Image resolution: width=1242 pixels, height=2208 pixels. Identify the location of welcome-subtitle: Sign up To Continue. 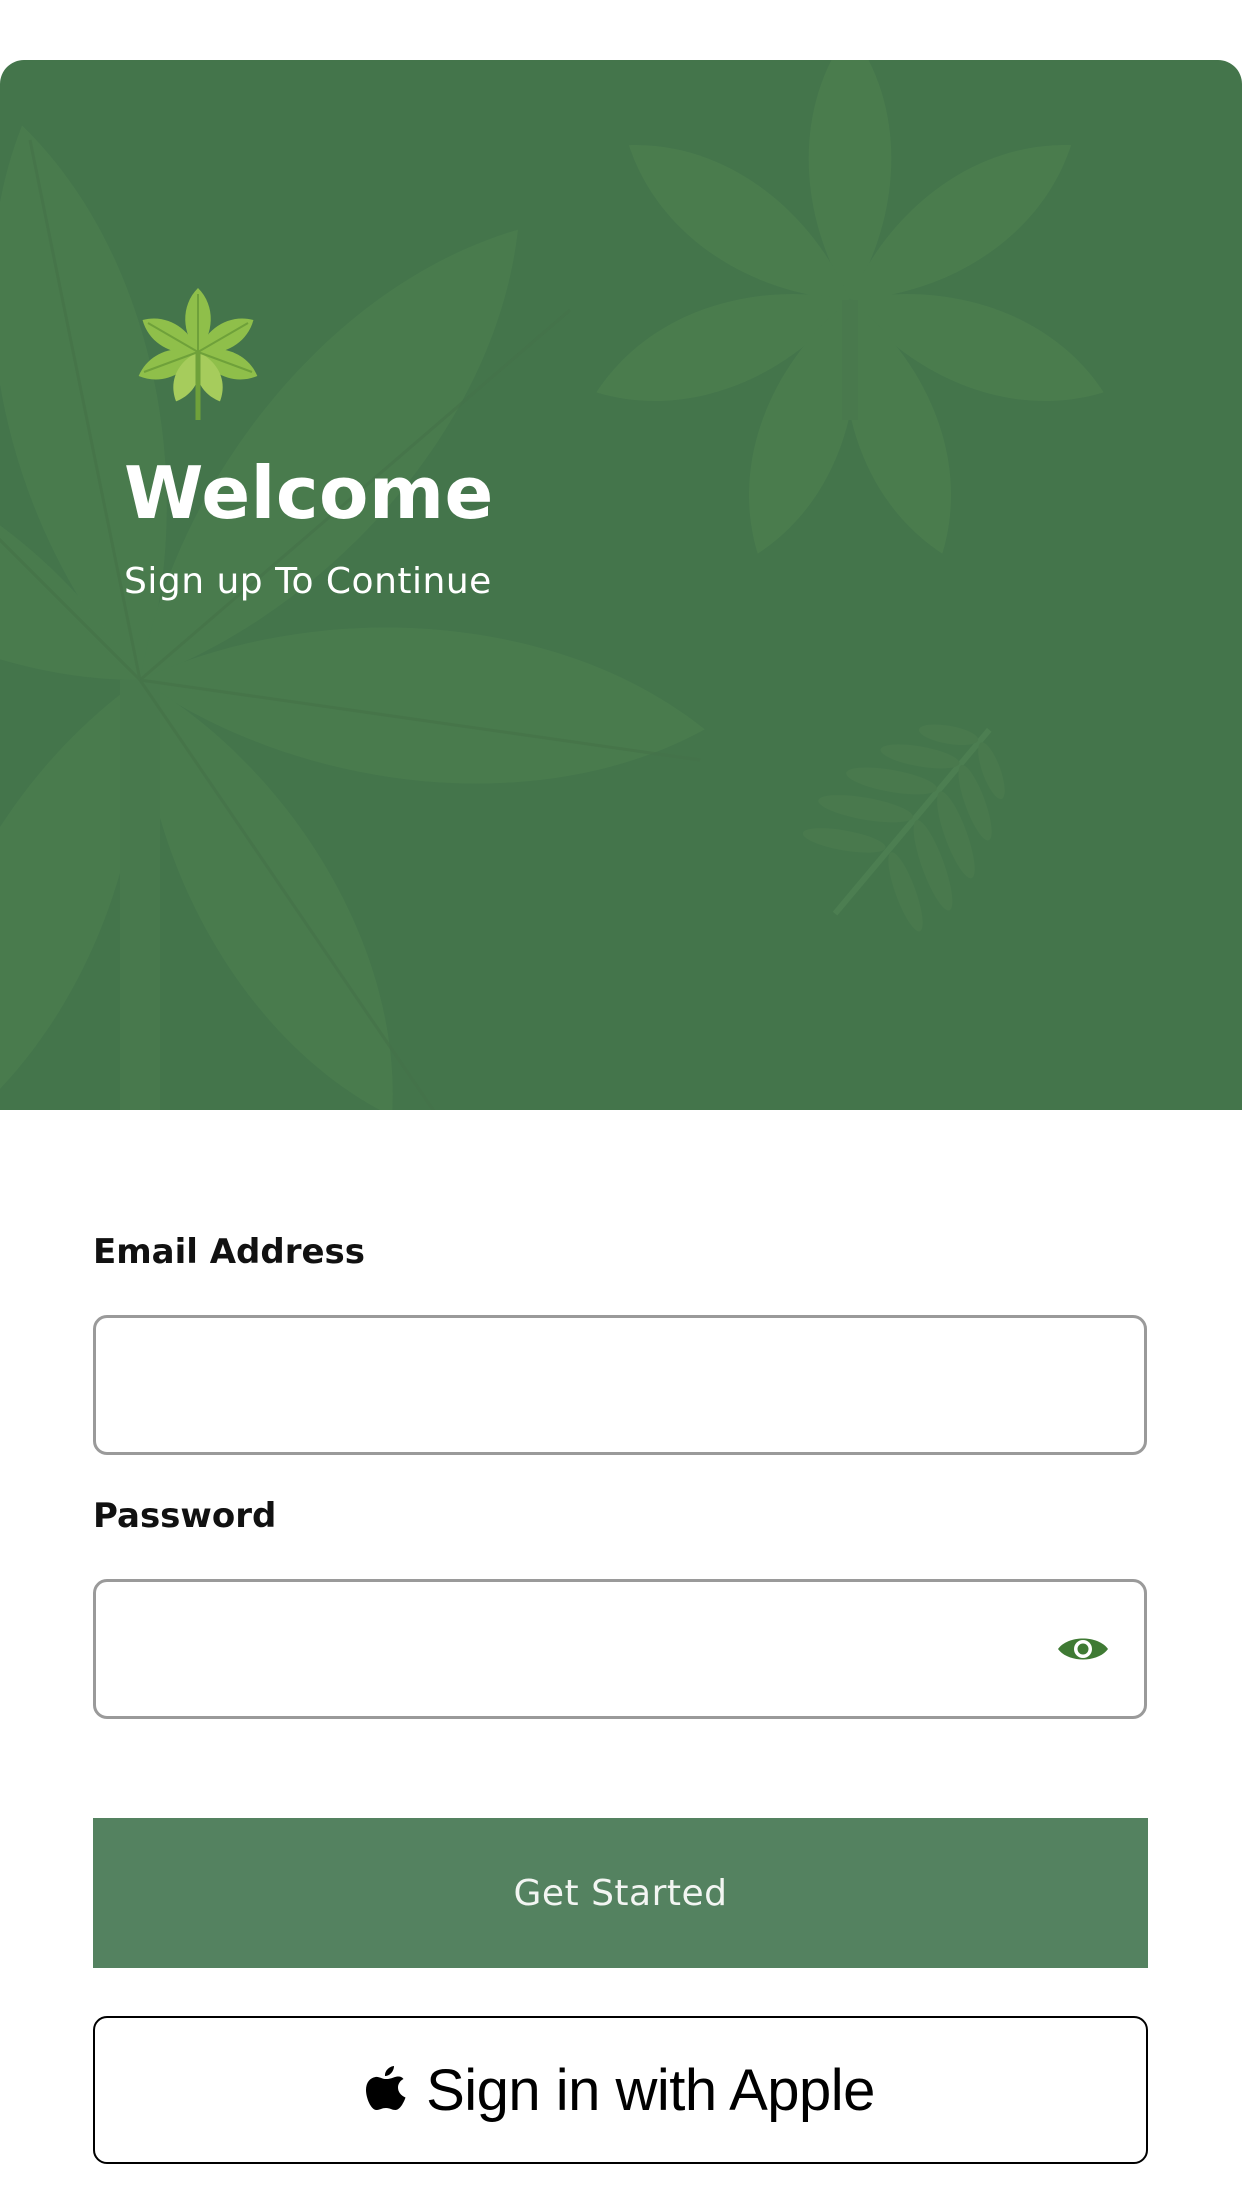
(308, 581).